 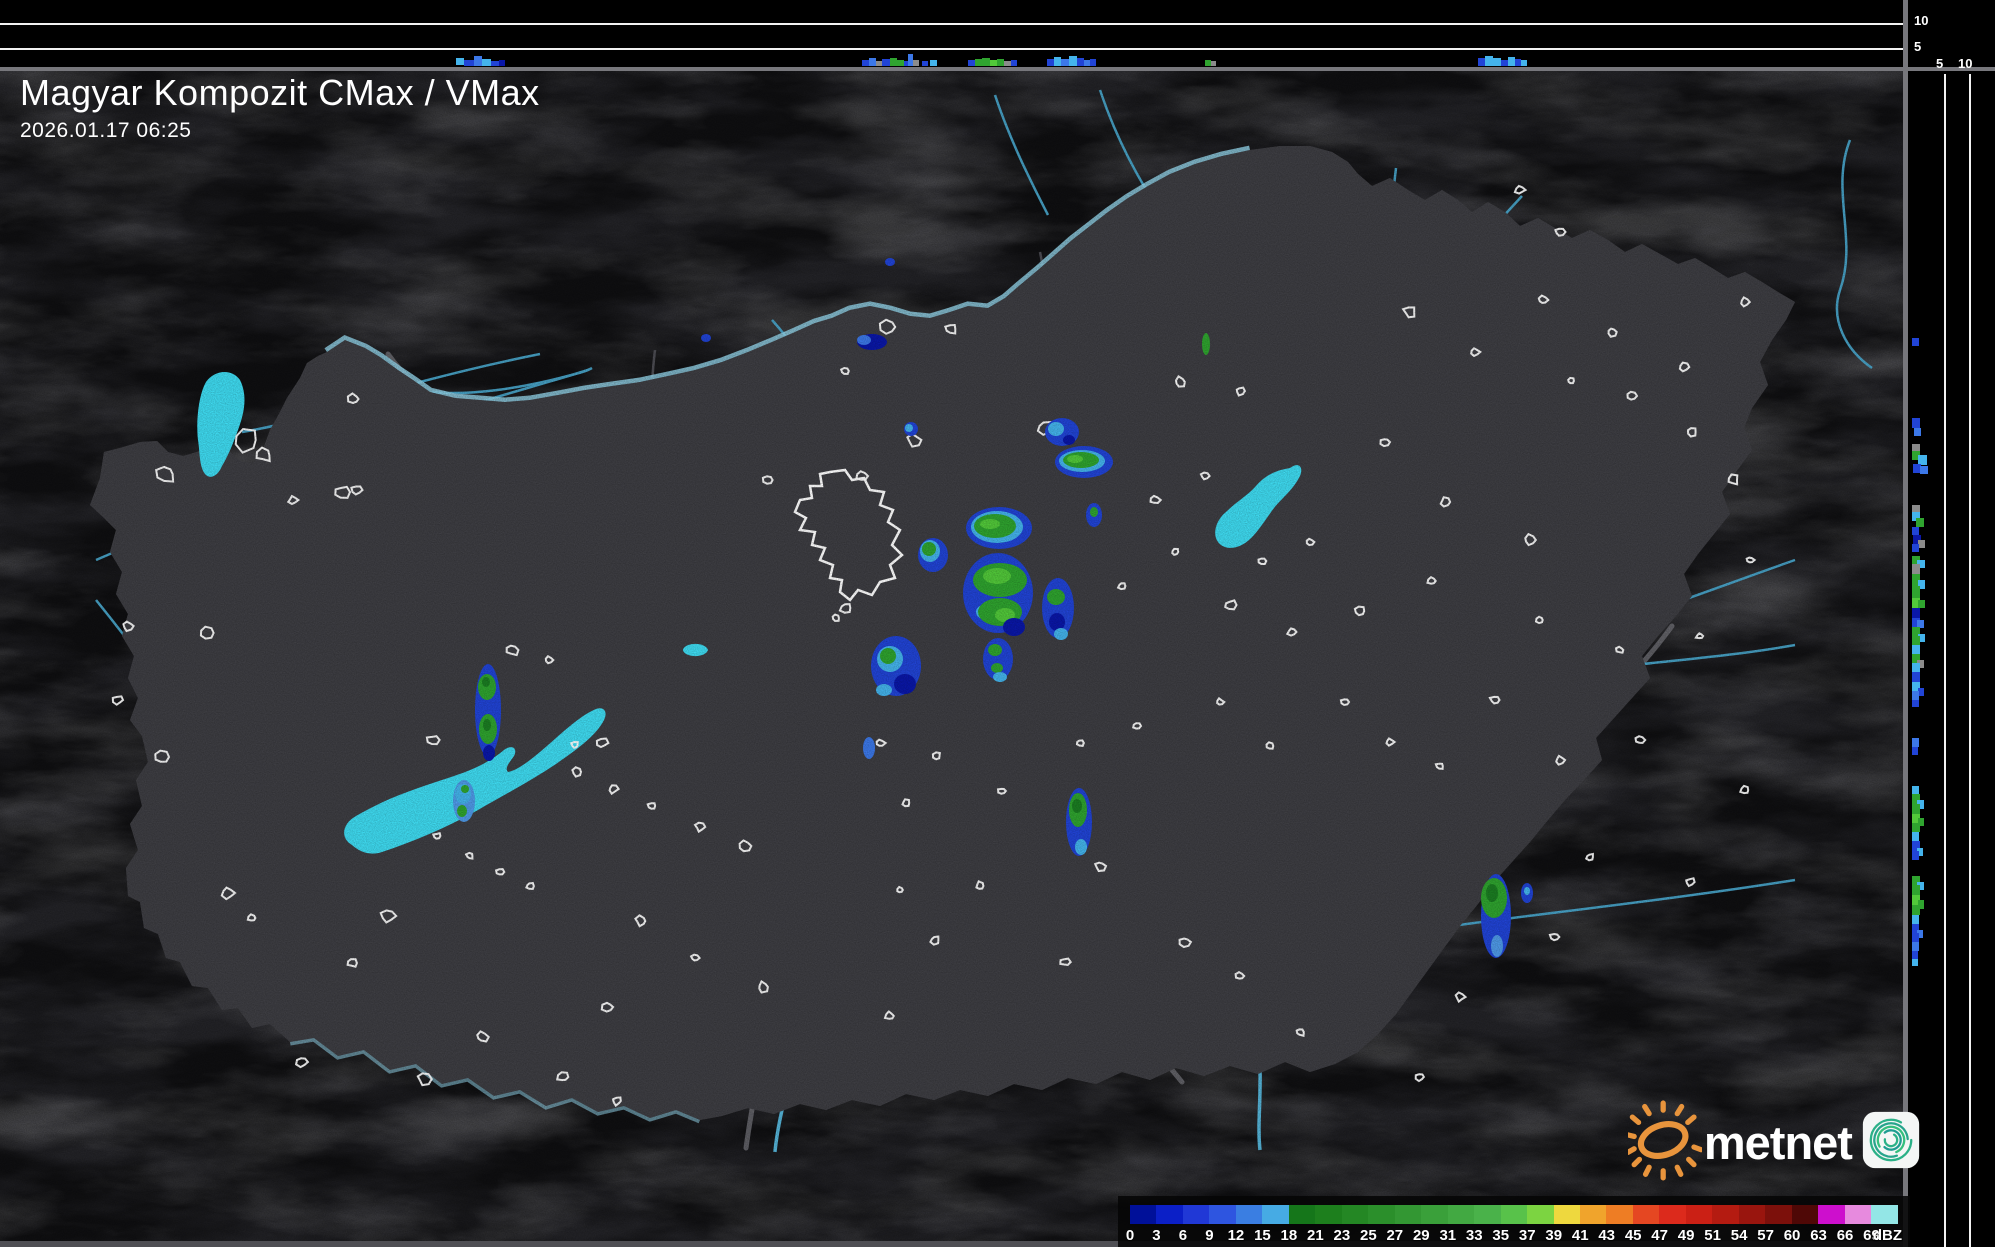 I want to click on metnet-logo: metnet, so click(x=1774, y=1140).